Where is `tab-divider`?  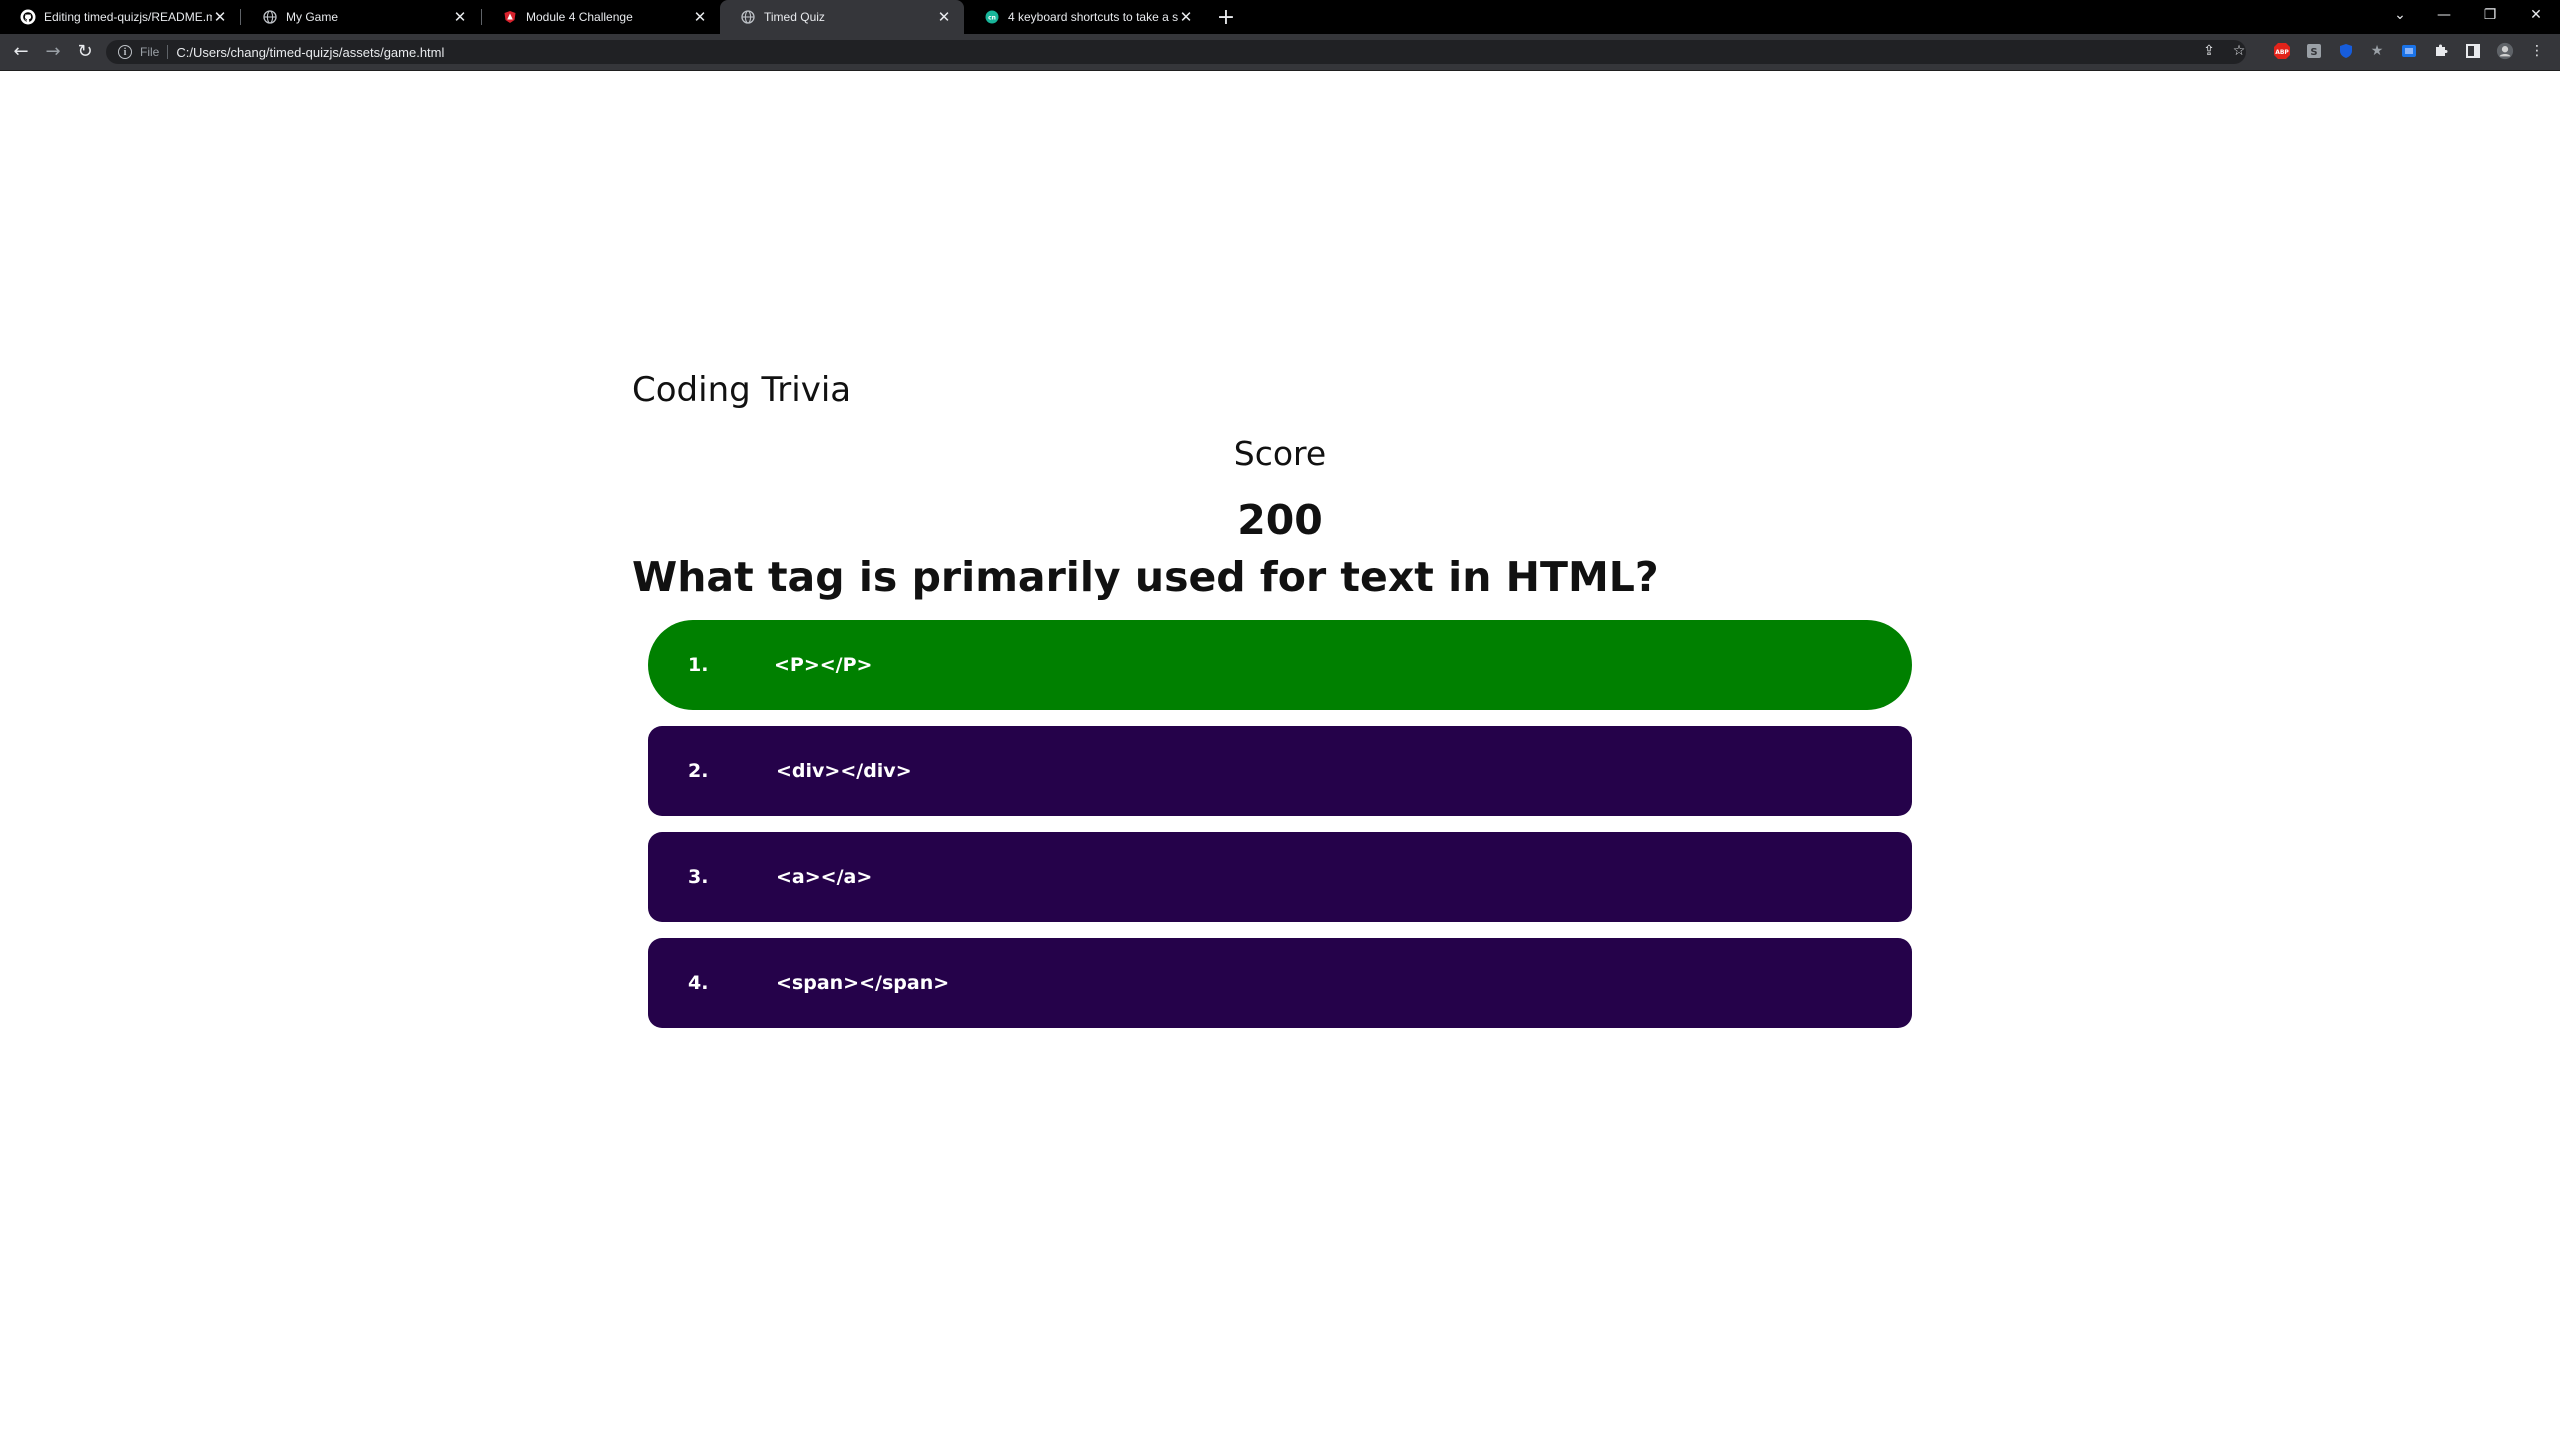 tab-divider is located at coordinates (240, 17).